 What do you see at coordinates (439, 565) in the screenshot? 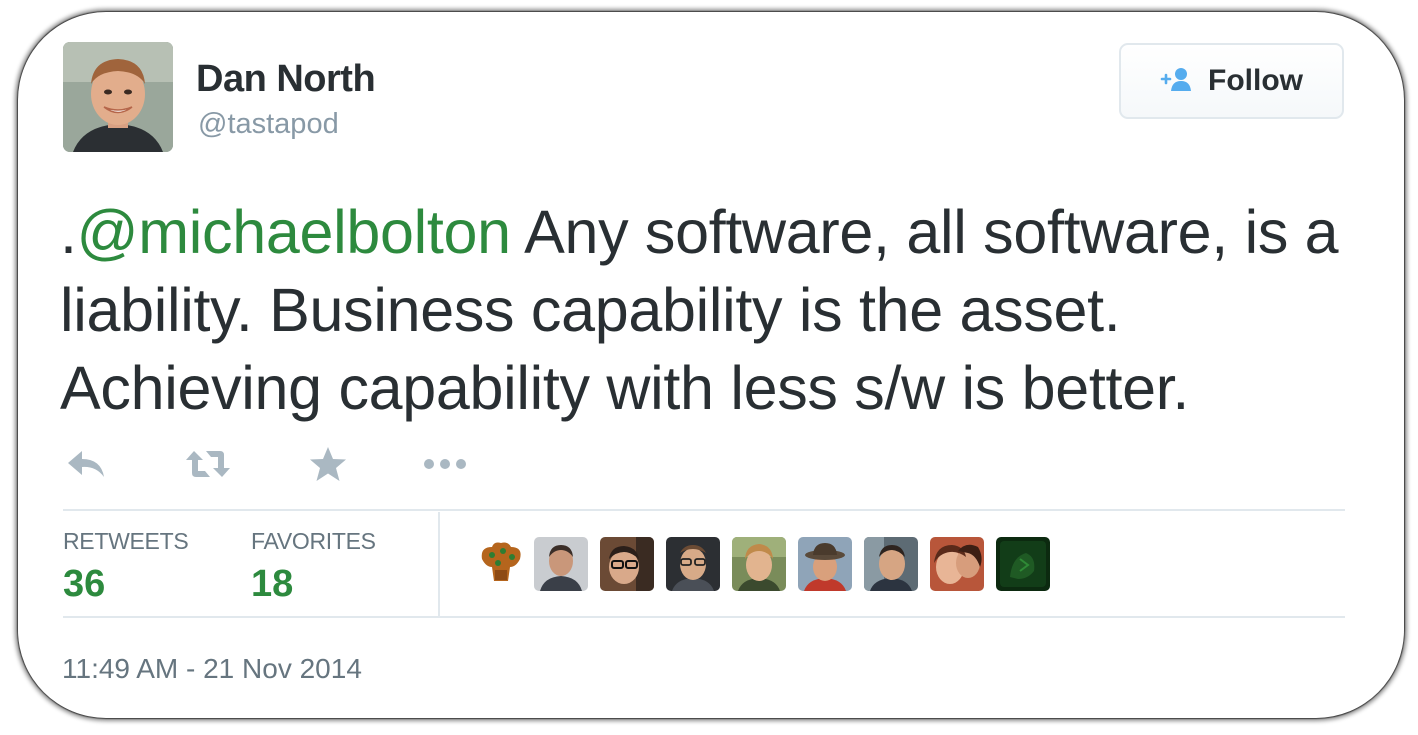
I see `stats-vertical-divider` at bounding box center [439, 565].